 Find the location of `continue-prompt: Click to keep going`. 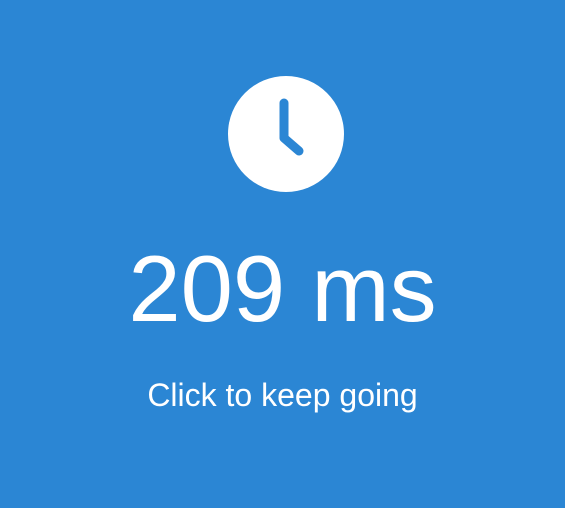

continue-prompt: Click to keep going is located at coordinates (282, 395).